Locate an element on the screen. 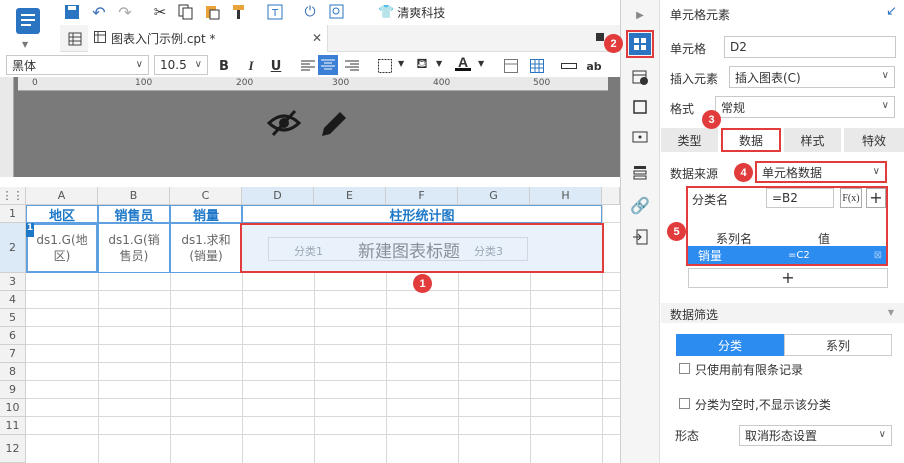 This screenshot has height=463, width=904. tab-data: 数据 is located at coordinates (751, 140).